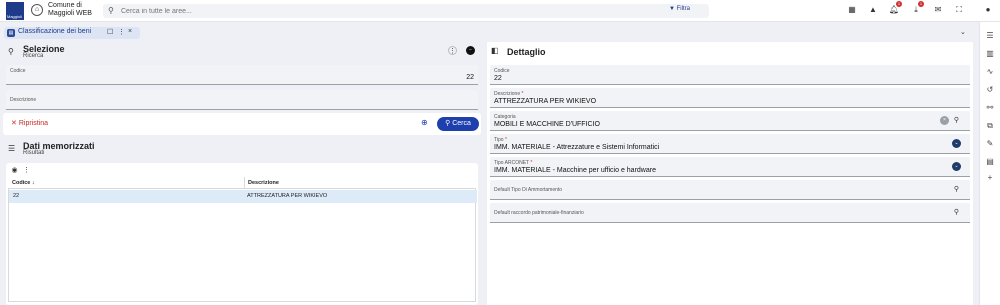 The width and height of the screenshot is (1000, 305). Describe the element at coordinates (528, 190) in the screenshot. I see `default-tipo-label: Default Tipo Di Ammortamento` at that location.